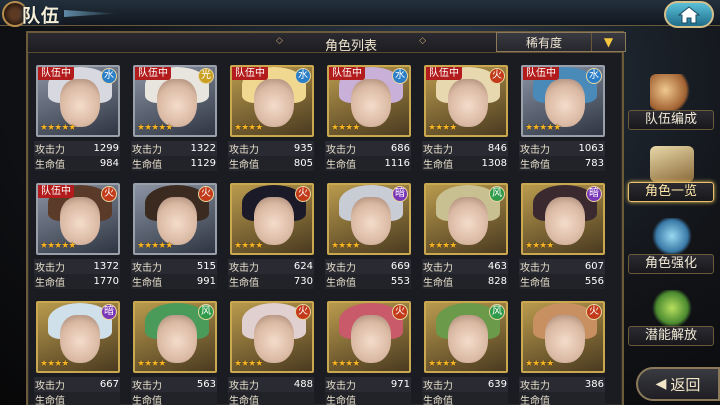 The height and width of the screenshot is (405, 720). Describe the element at coordinates (174, 352) in the screenshot. I see `character-card: 风 ★★★★ 攻击力 563 生命值` at that location.